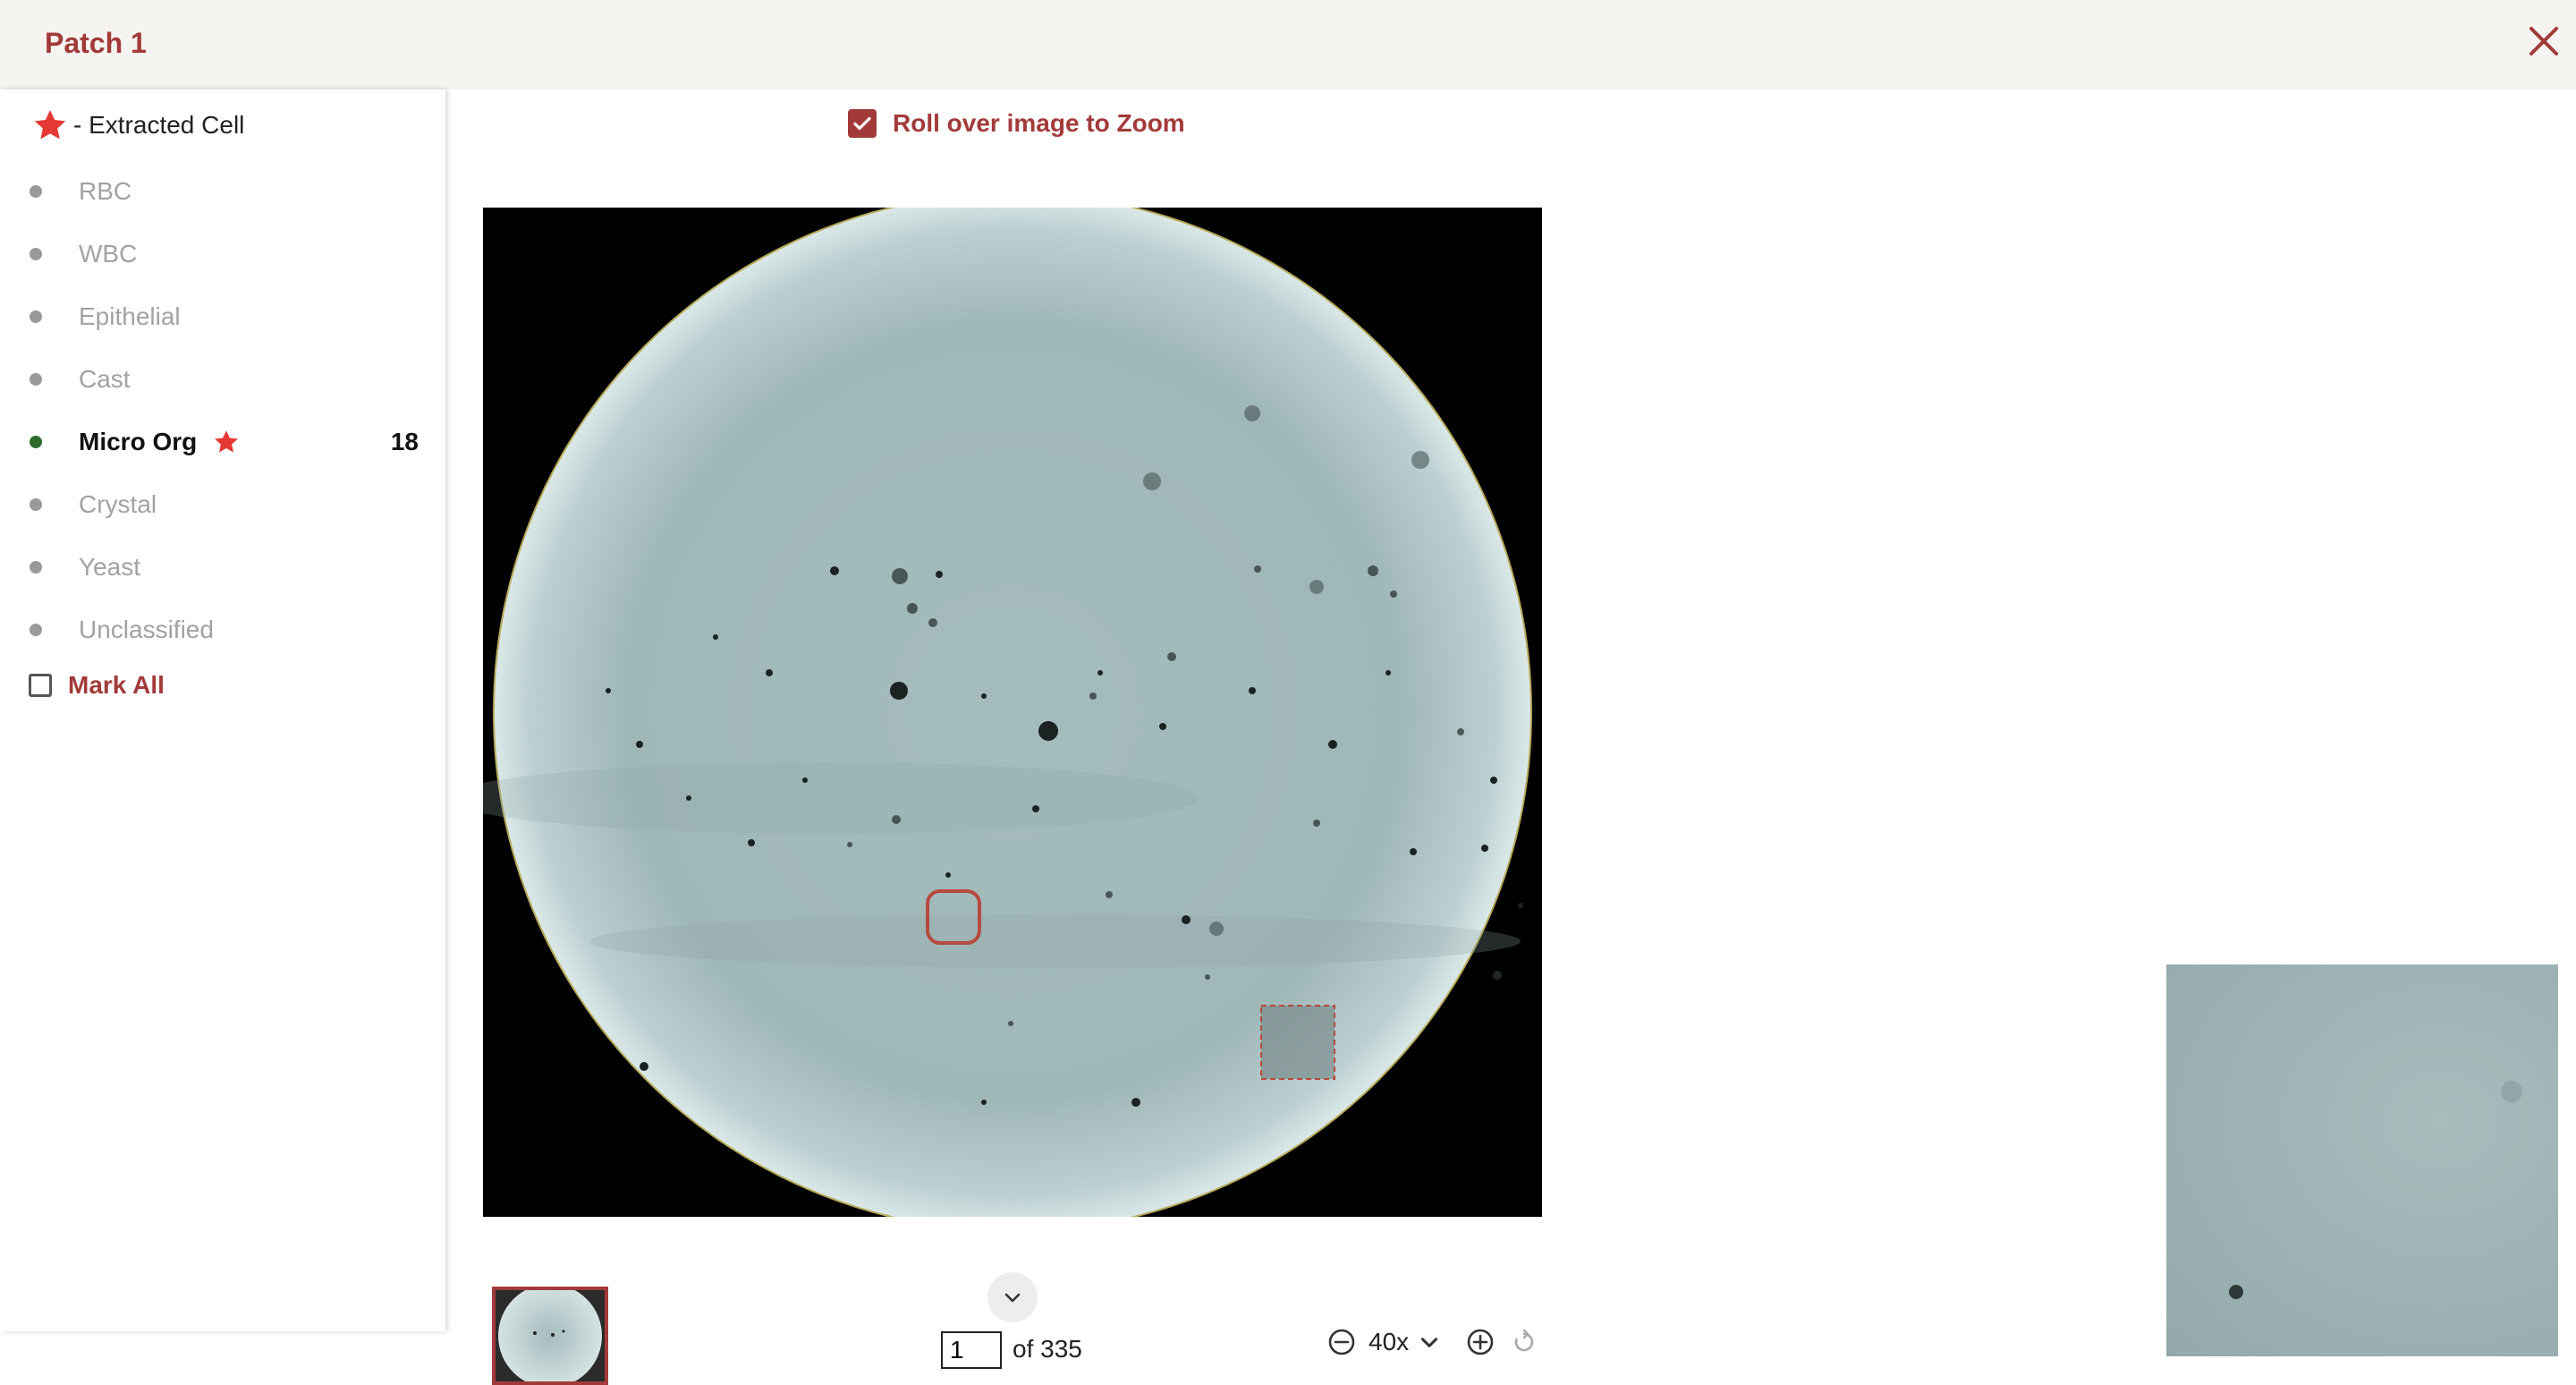  Describe the element at coordinates (1480, 1342) in the screenshot. I see `zoom-in-icon` at that location.